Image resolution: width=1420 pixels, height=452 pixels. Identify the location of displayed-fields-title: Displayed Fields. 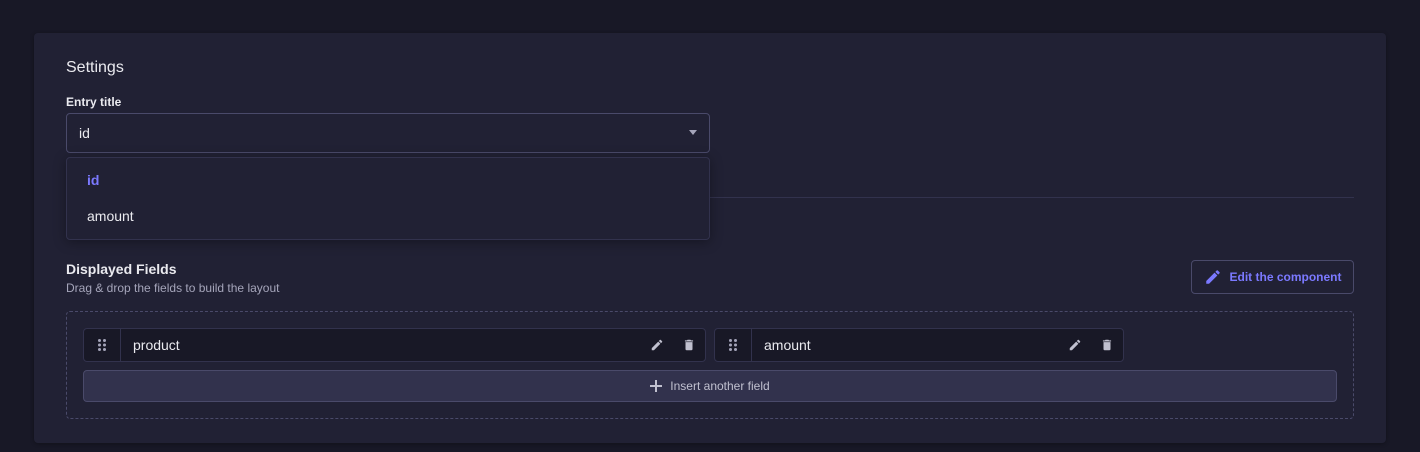
(121, 269).